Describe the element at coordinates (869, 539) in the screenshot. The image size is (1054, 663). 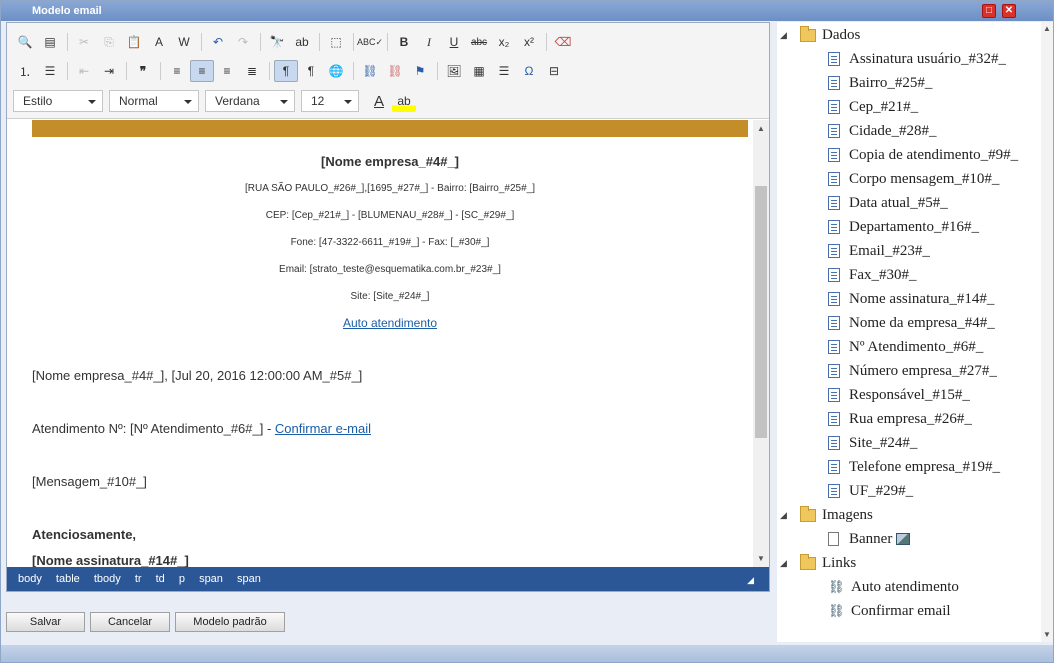
I see `tree-item: Banner` at that location.